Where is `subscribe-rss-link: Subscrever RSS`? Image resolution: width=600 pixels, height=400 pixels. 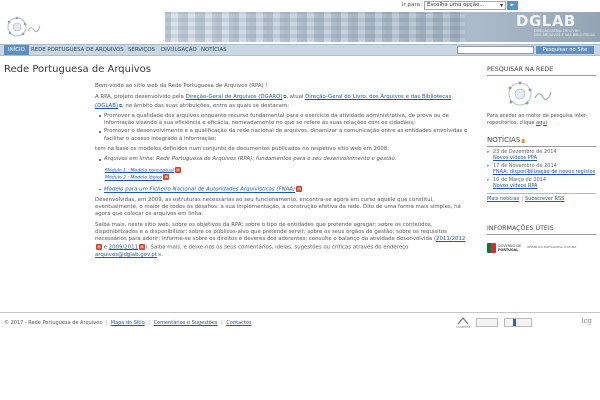 subscribe-rss-link: Subscrever RSS is located at coordinates (544, 199).